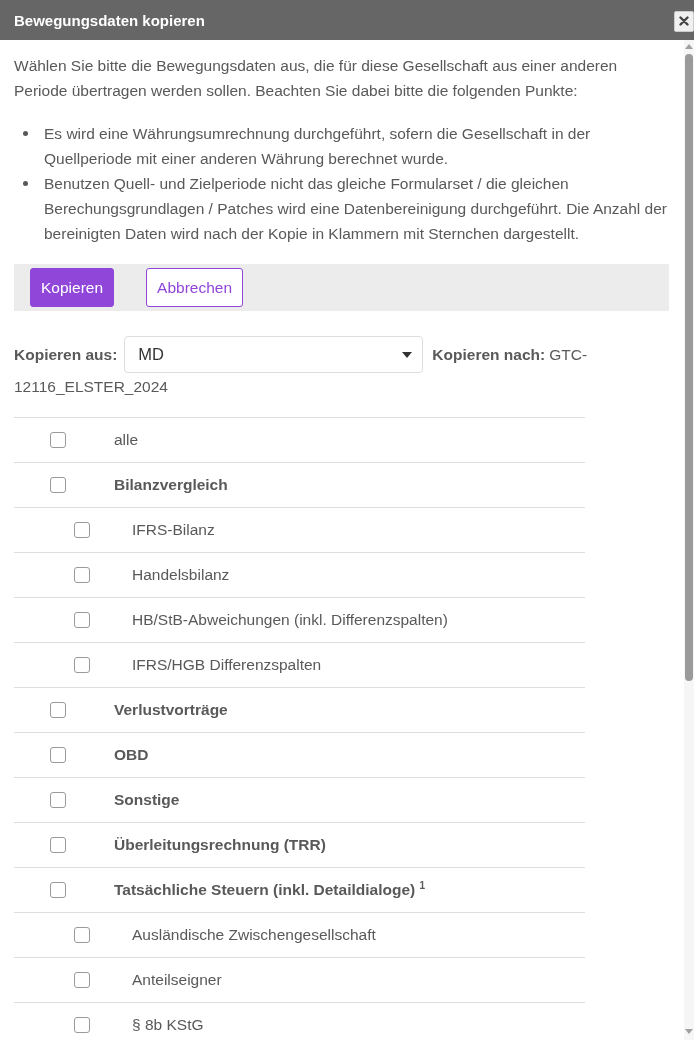 This screenshot has width=694, height=1040. What do you see at coordinates (318, 146) in the screenshot?
I see `note-text: Es wird eine Währungsumrechnung durchgeführt, sofern die Gesellschaft in der Quellperiode mit einer anderen Währung berechnet wurde.` at bounding box center [318, 146].